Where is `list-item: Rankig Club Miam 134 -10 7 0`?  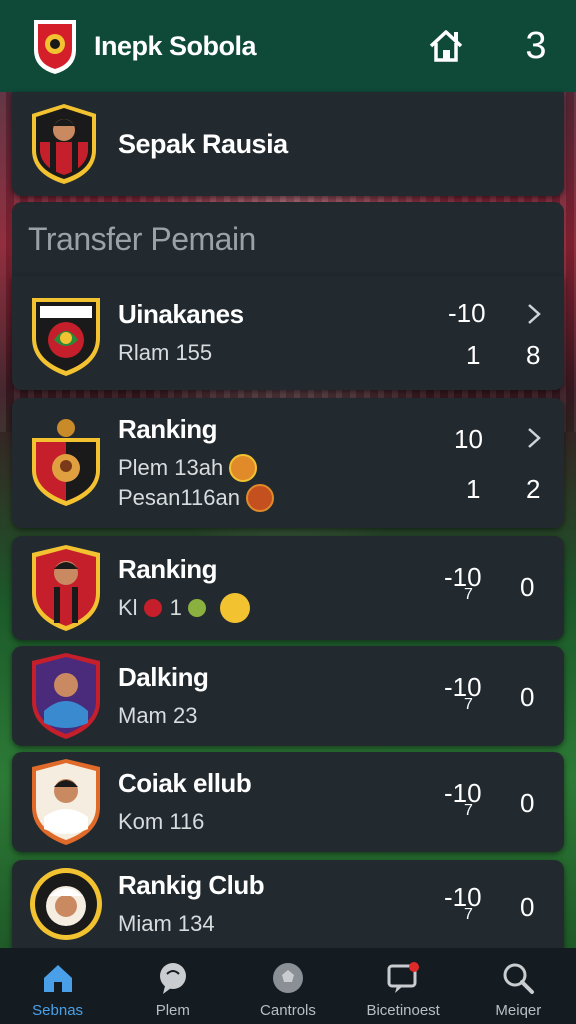 list-item: Rankig Club Miam 134 -10 7 0 is located at coordinates (288, 904).